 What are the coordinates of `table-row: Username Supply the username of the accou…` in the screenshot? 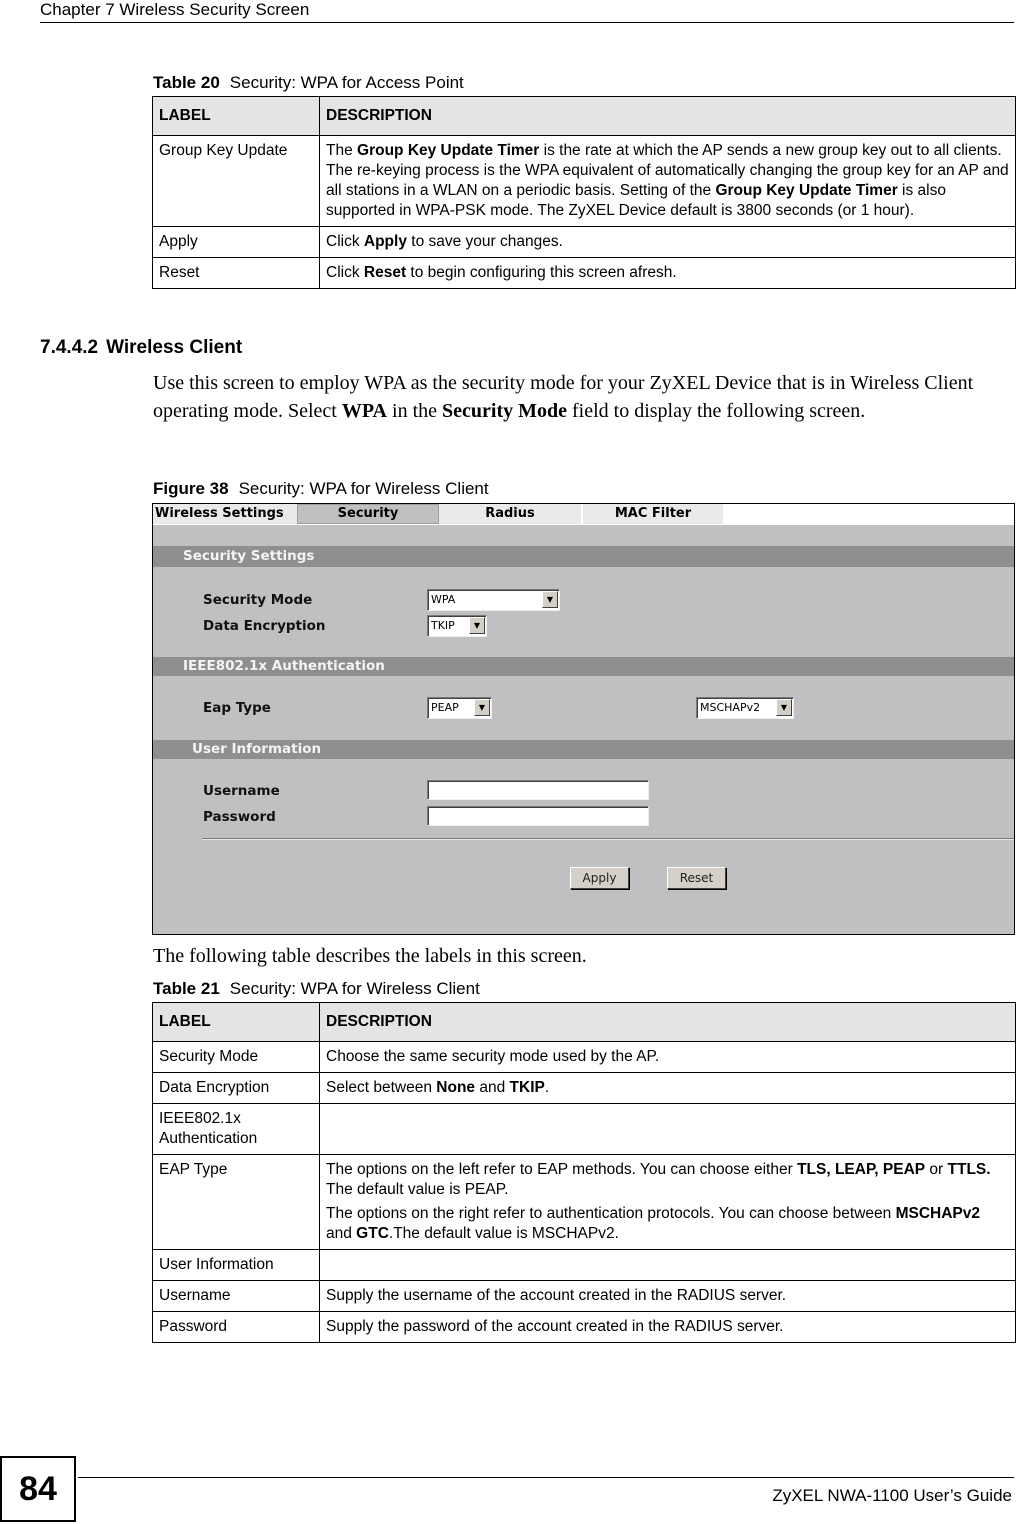 It's located at (584, 1296).